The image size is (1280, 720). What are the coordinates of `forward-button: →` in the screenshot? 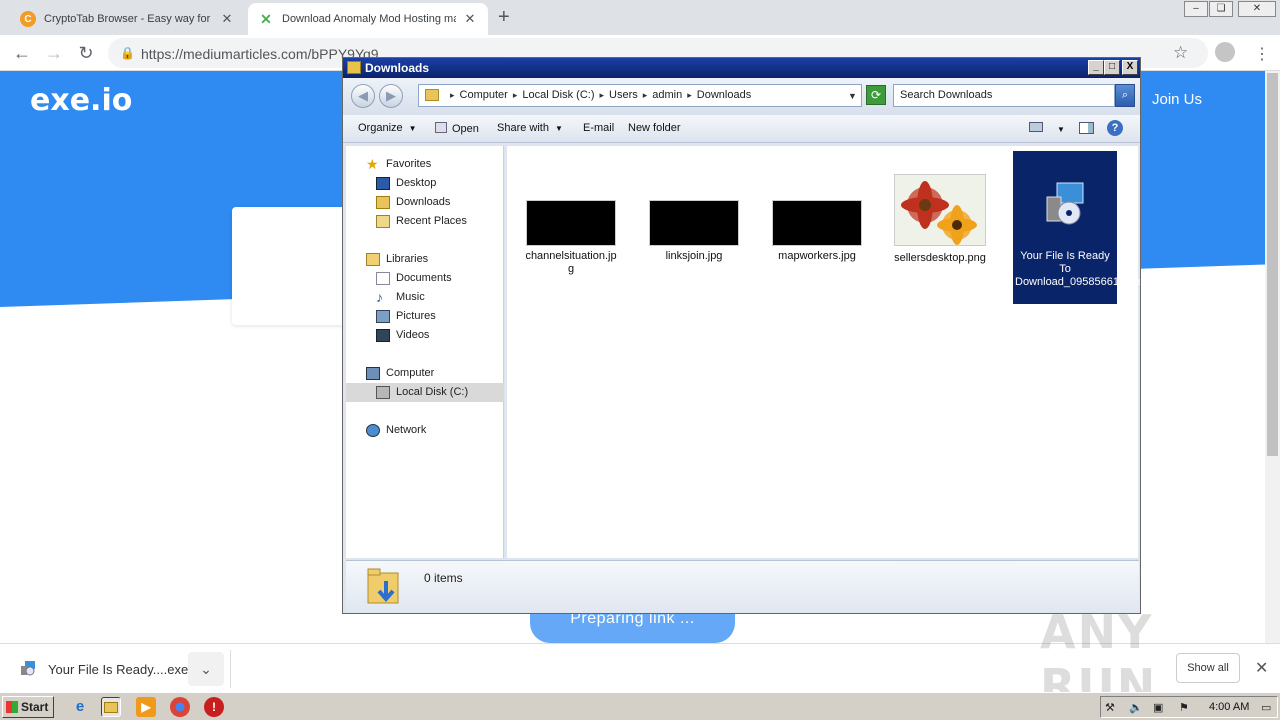 It's located at (54, 53).